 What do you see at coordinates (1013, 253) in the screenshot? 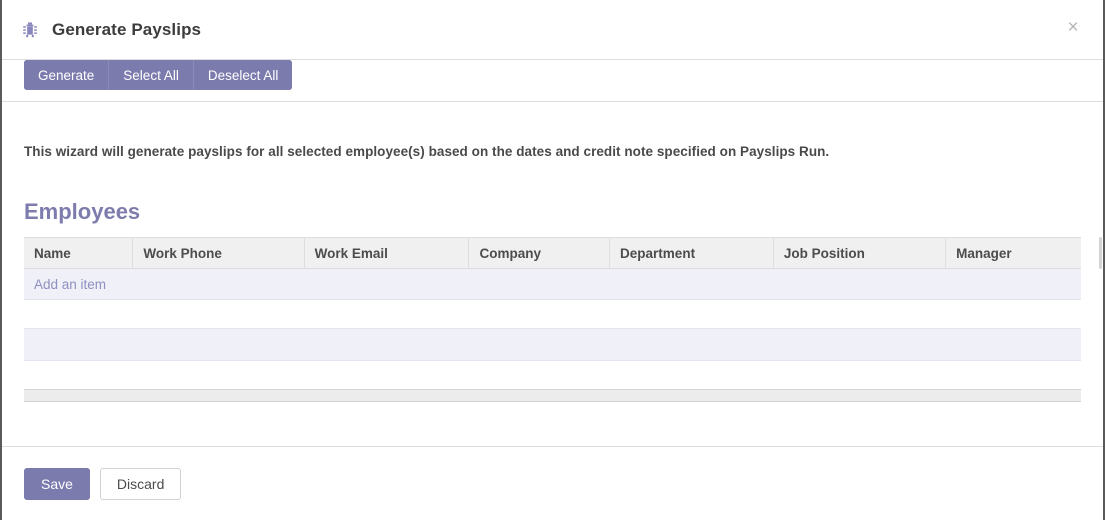
I see `column-header-manager: Manager` at bounding box center [1013, 253].